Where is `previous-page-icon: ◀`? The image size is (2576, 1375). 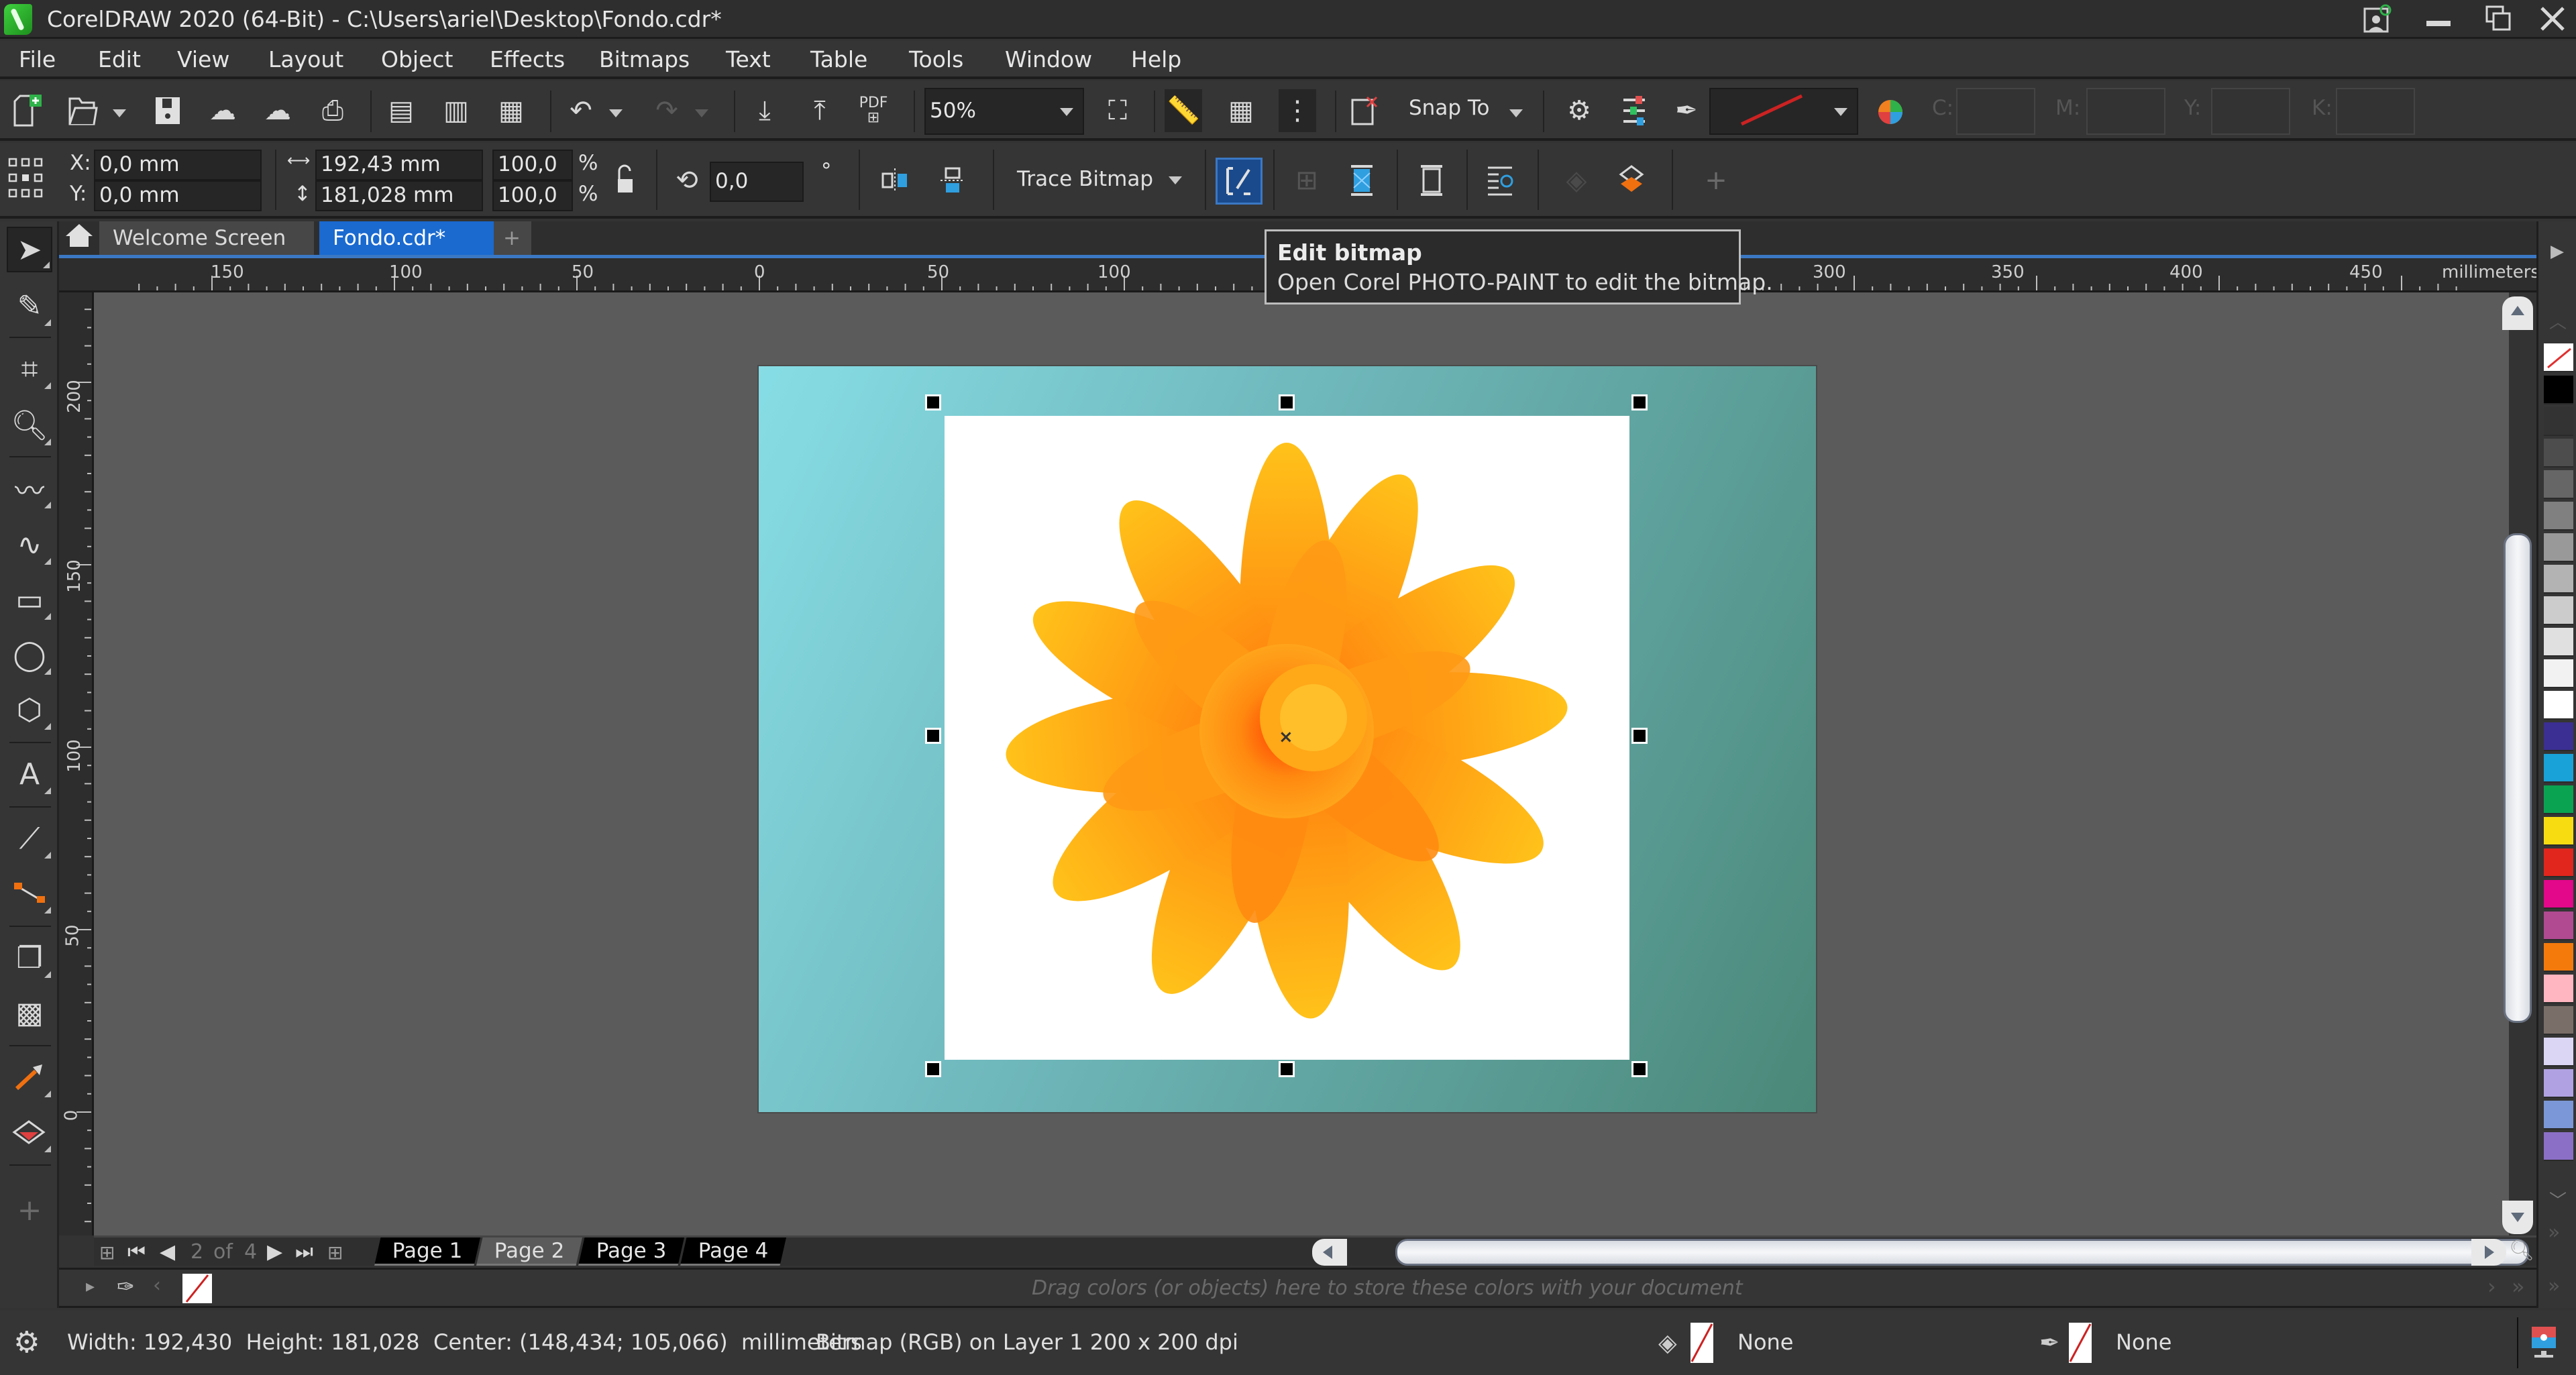 previous-page-icon: ◀ is located at coordinates (167, 1252).